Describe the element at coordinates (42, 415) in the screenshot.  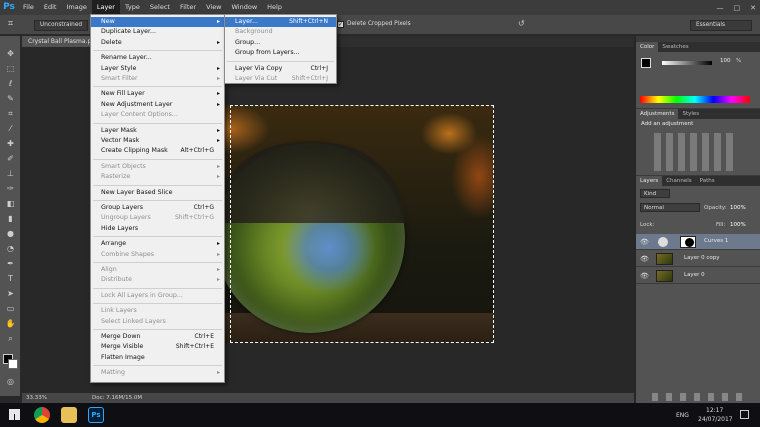
I see `chrome-icon` at that location.